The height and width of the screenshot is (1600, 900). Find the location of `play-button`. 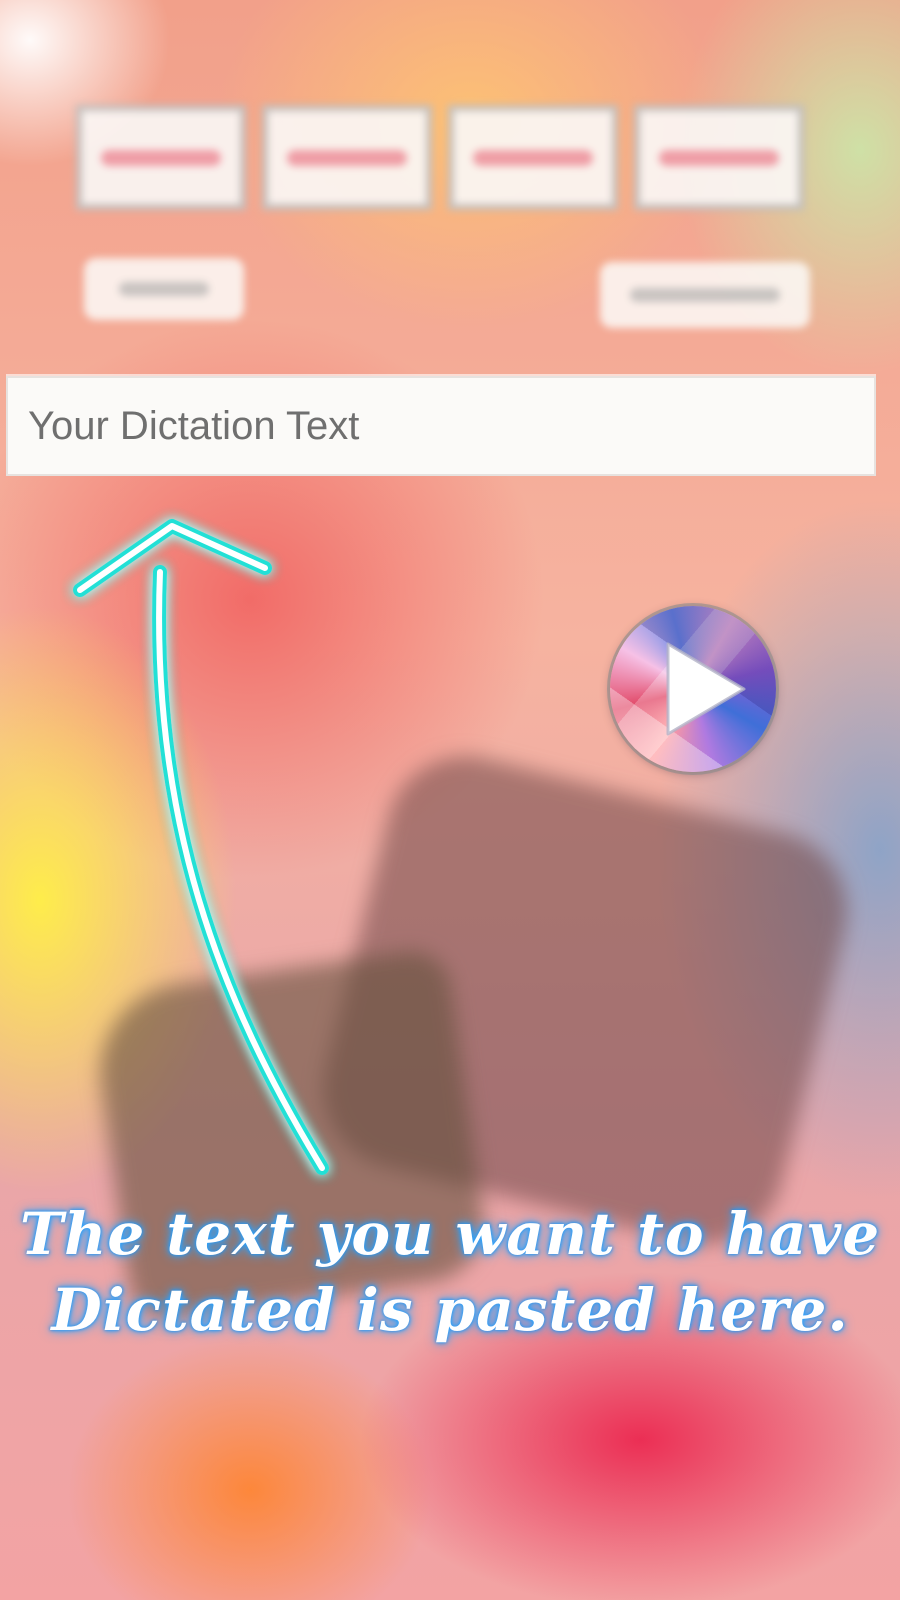

play-button is located at coordinates (693, 689).